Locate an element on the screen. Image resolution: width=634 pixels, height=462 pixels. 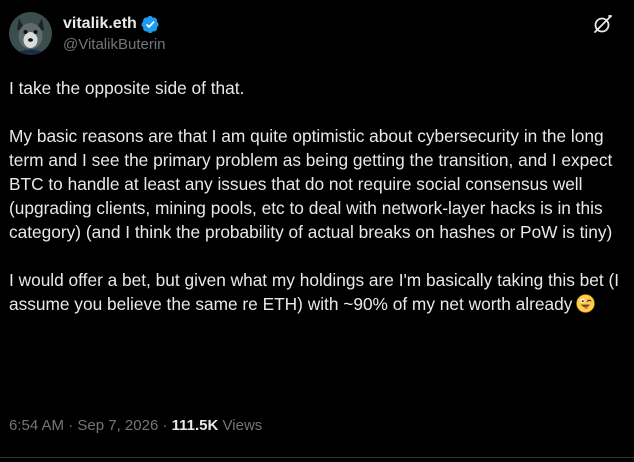
tweet-date: Sep 7, 2026 is located at coordinates (117, 425).